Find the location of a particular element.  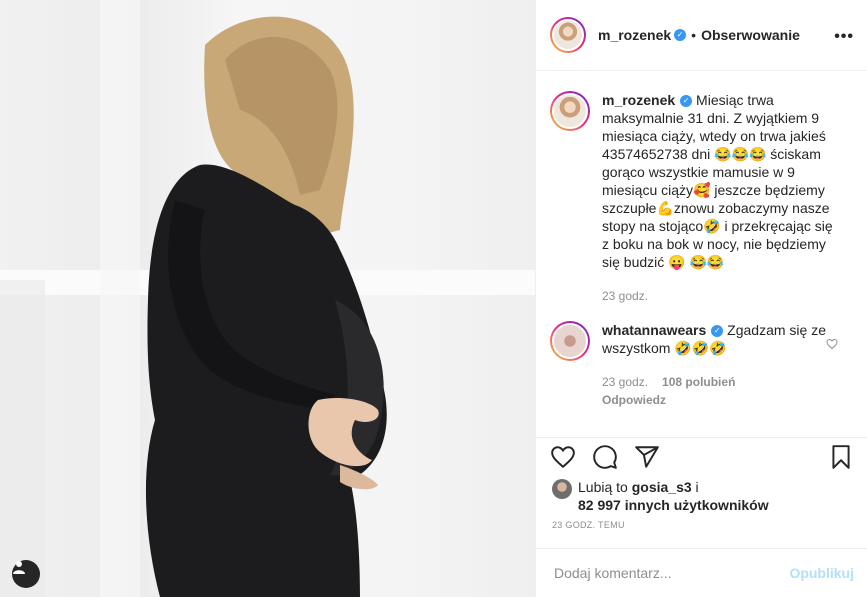

commenter-avatar is located at coordinates (570, 341).